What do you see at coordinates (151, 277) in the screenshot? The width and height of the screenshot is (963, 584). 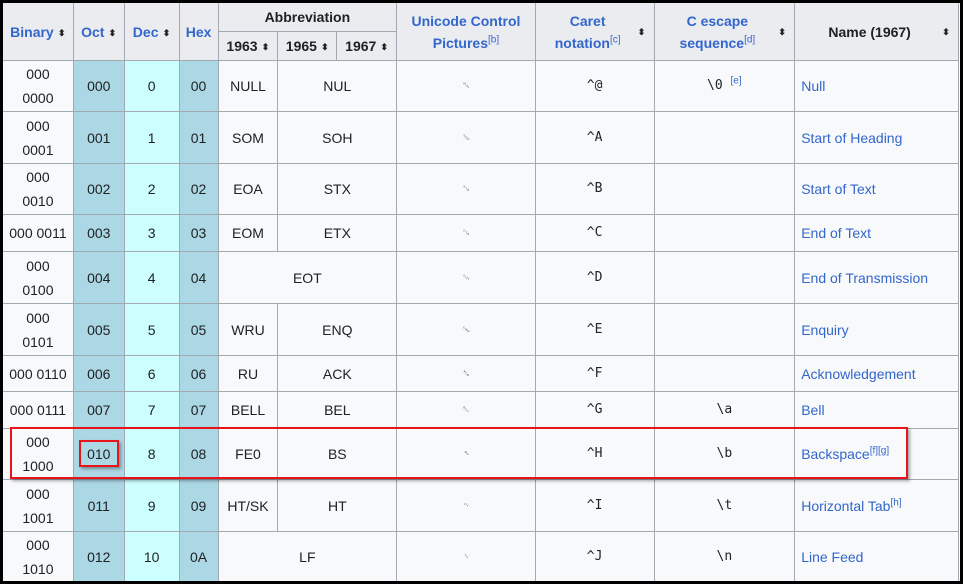 I see `cell-dec: 4` at bounding box center [151, 277].